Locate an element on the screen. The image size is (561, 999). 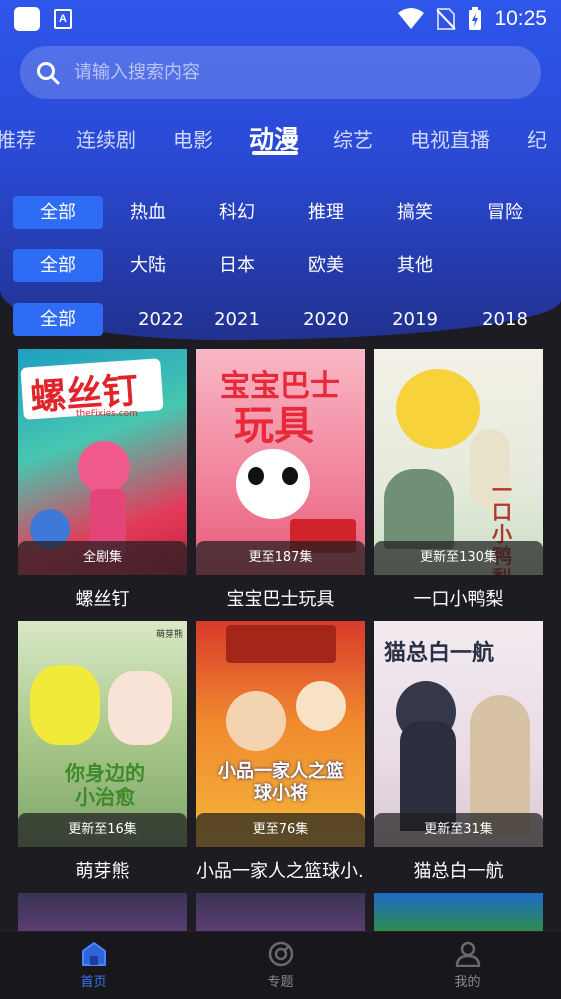
nav-home-label: 首页 is located at coordinates (93, 982).